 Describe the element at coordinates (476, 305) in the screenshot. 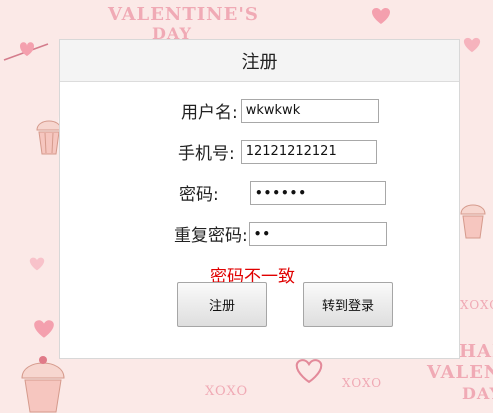

I see `bg-xoxo-text-3: XOXO` at that location.